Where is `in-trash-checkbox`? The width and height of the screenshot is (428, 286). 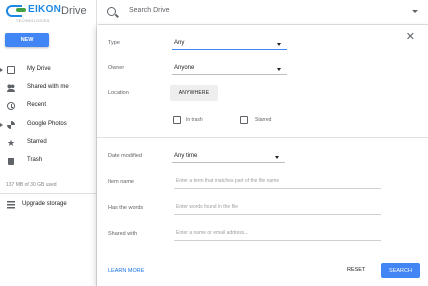 in-trash-checkbox is located at coordinates (177, 120).